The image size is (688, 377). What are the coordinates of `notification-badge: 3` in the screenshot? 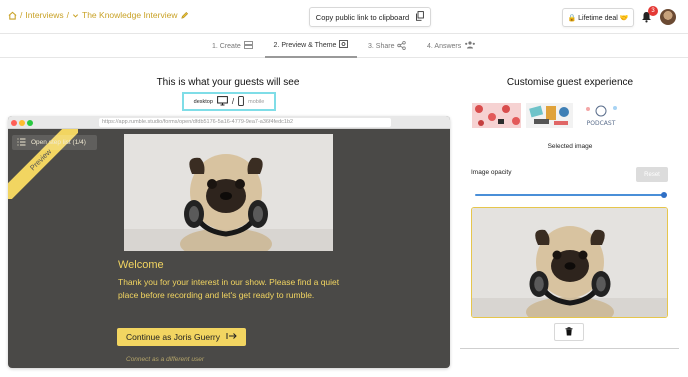 It's located at (653, 11).